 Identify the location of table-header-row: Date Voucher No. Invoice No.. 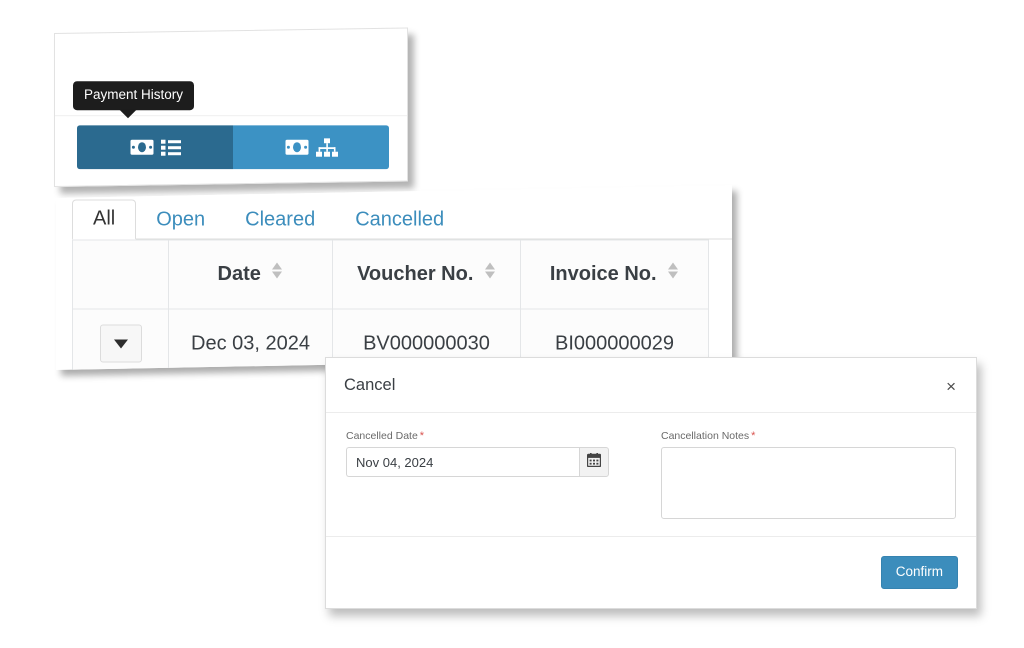
(390, 275).